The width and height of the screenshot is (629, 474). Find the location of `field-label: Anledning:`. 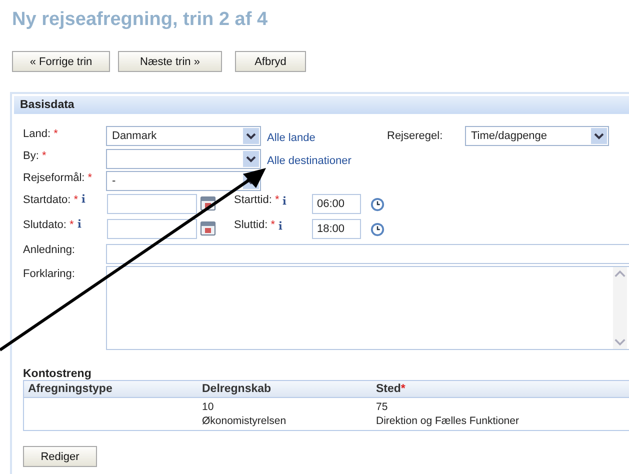

field-label: Anledning: is located at coordinates (49, 249).